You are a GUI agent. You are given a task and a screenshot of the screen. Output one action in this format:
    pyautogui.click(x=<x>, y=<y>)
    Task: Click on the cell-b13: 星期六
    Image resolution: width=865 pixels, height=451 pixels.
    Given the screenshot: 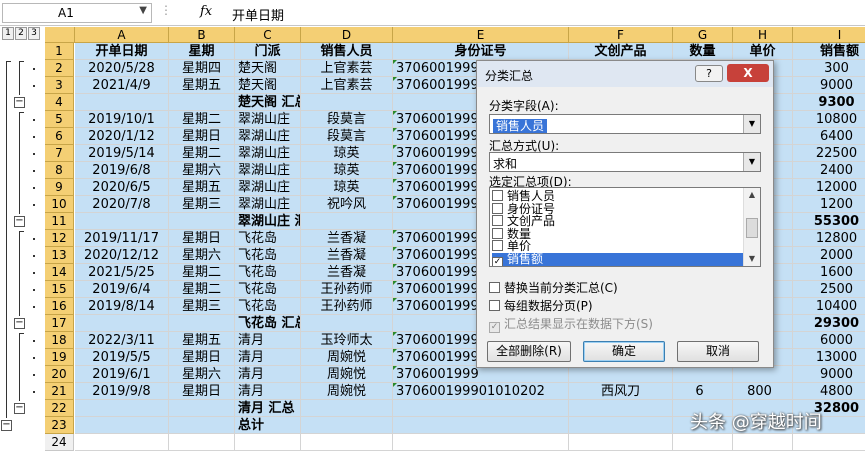 What is the action you would take?
    pyautogui.click(x=202, y=255)
    